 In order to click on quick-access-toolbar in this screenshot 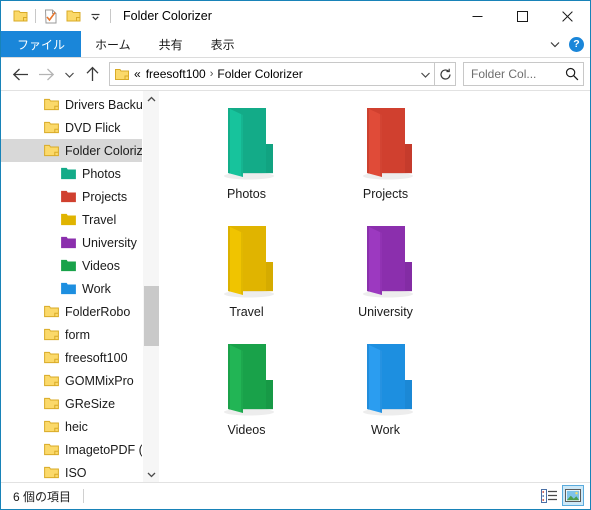, I will do `click(58, 16)`.